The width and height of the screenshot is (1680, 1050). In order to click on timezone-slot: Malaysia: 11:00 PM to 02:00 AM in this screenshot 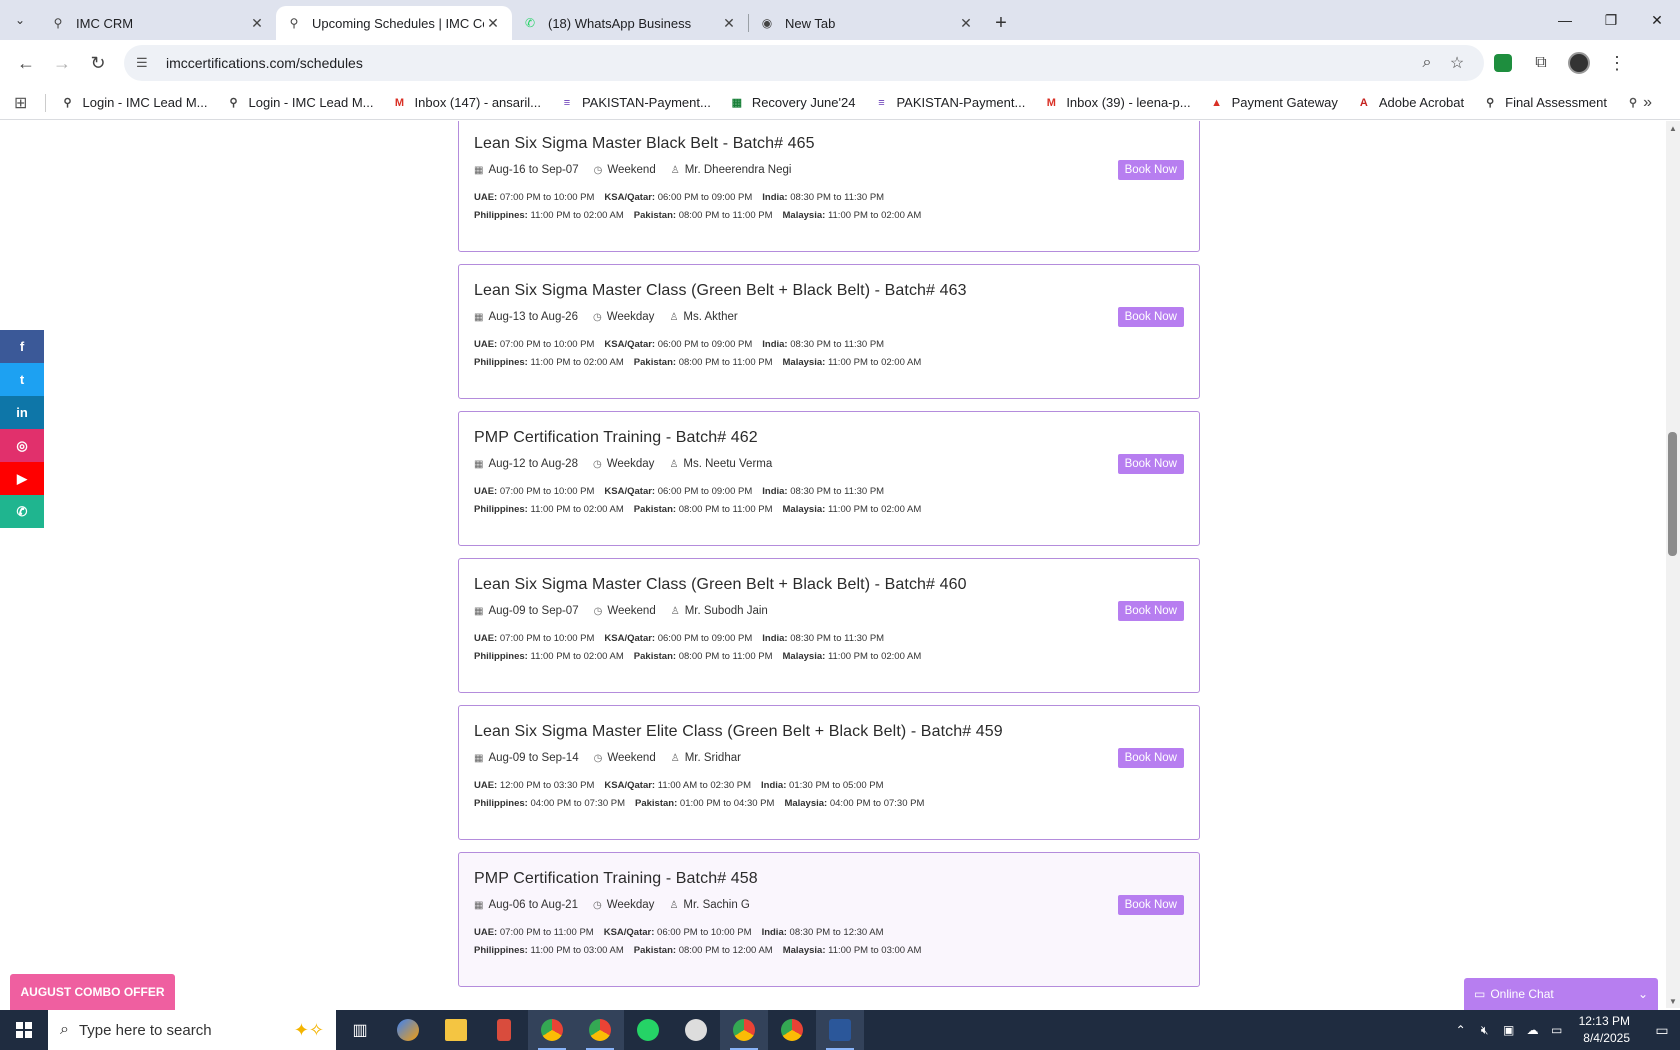, I will do `click(852, 656)`.